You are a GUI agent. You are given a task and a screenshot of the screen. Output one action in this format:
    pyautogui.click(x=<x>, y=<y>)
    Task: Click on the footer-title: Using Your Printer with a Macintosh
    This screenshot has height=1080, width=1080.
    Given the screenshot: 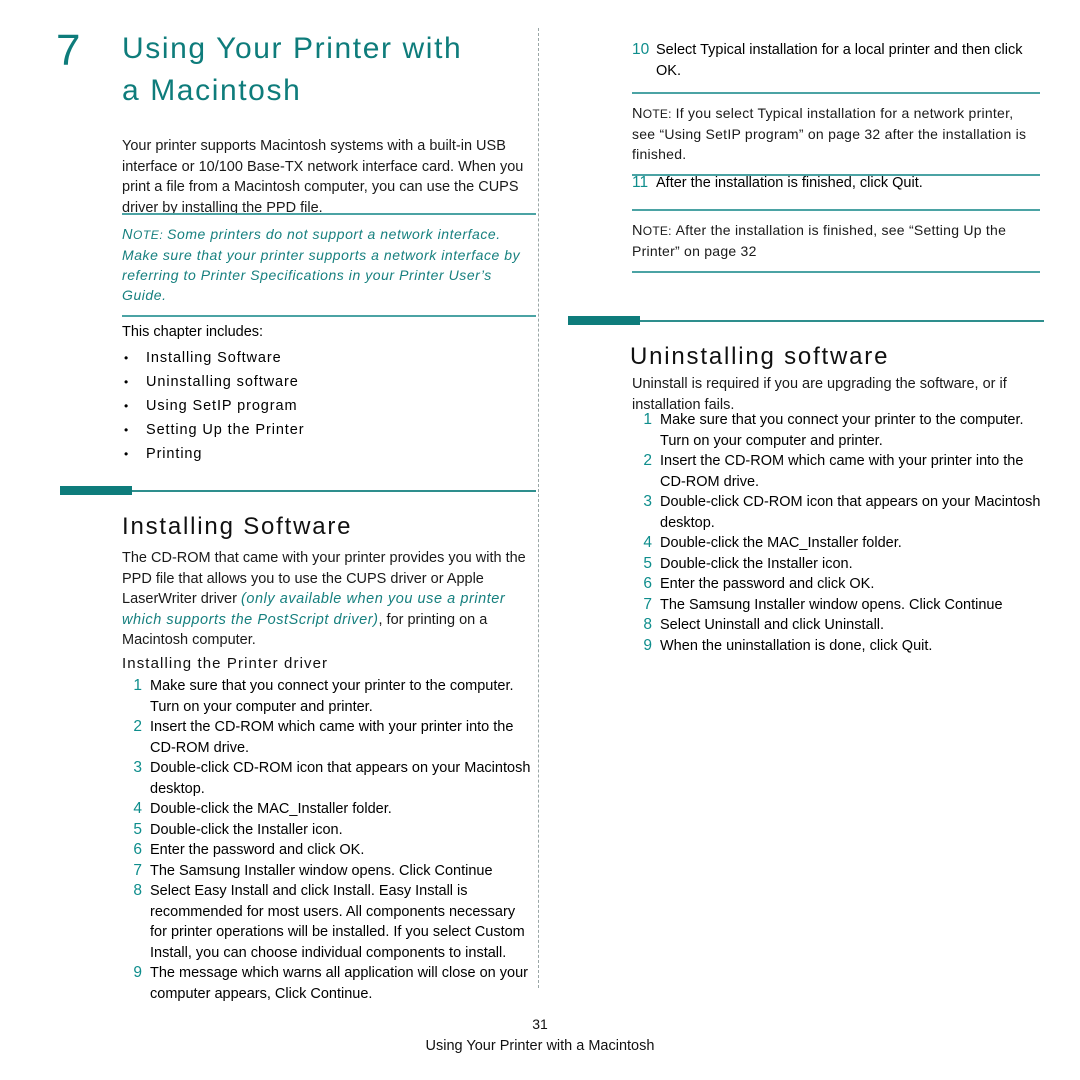 What is the action you would take?
    pyautogui.click(x=540, y=1046)
    